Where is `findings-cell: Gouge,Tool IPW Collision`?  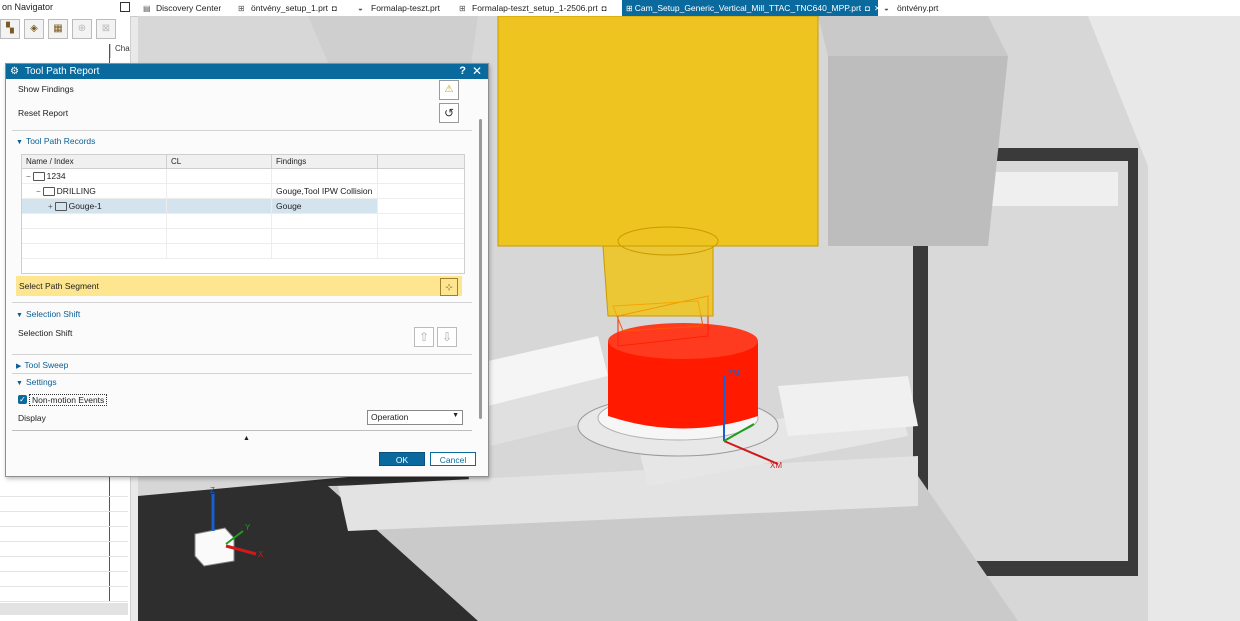
findings-cell: Gouge,Tool IPW Collision is located at coordinates (325, 191).